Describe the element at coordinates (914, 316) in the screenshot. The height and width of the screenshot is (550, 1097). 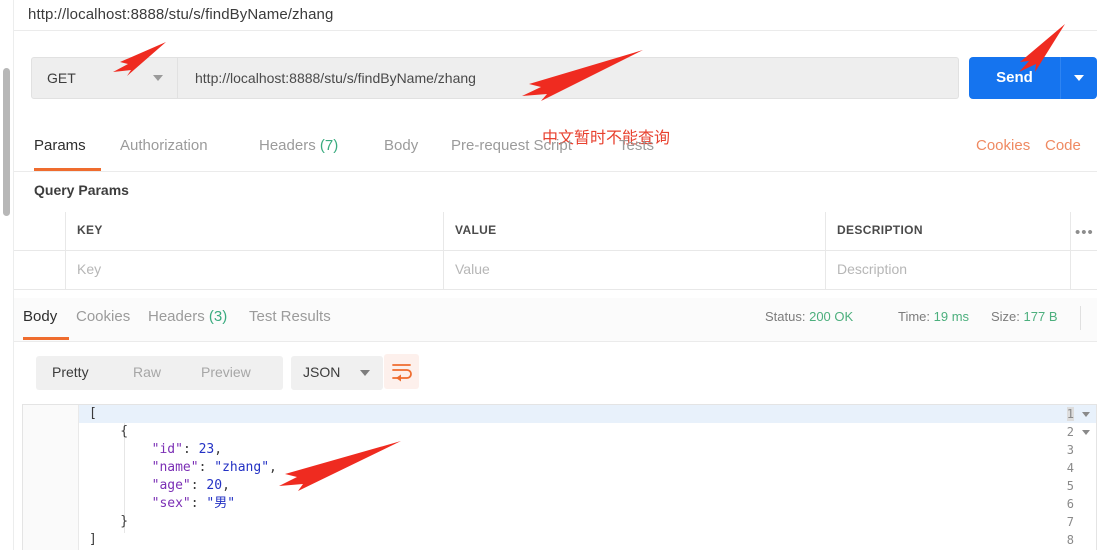
I see `time-label: Time:` at that location.